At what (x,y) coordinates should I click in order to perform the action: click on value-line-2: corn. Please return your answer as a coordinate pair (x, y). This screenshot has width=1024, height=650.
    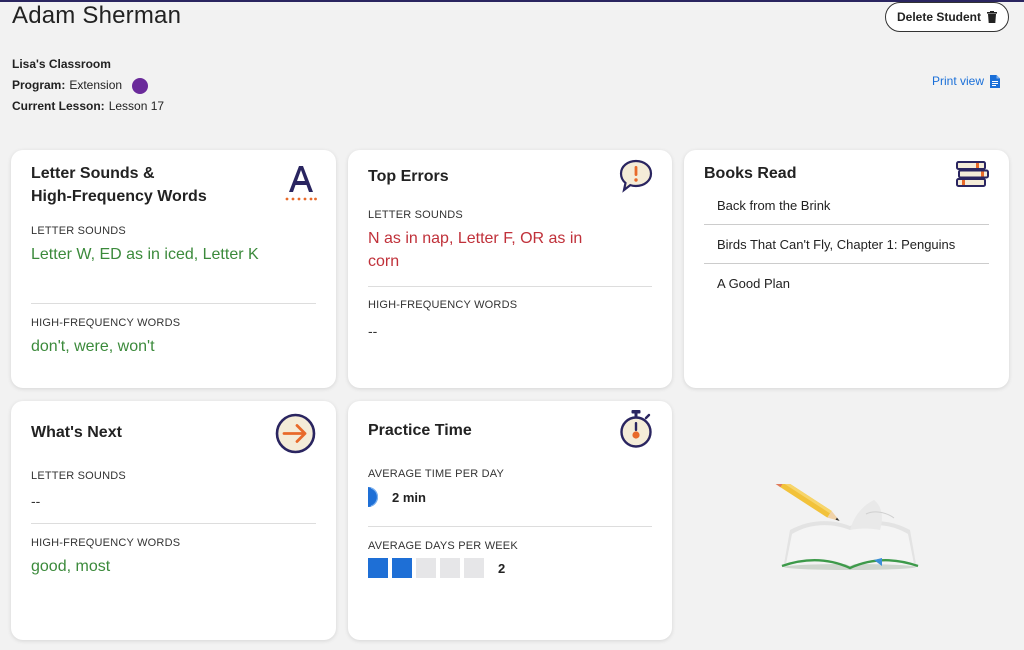
    Looking at the image, I should click on (384, 261).